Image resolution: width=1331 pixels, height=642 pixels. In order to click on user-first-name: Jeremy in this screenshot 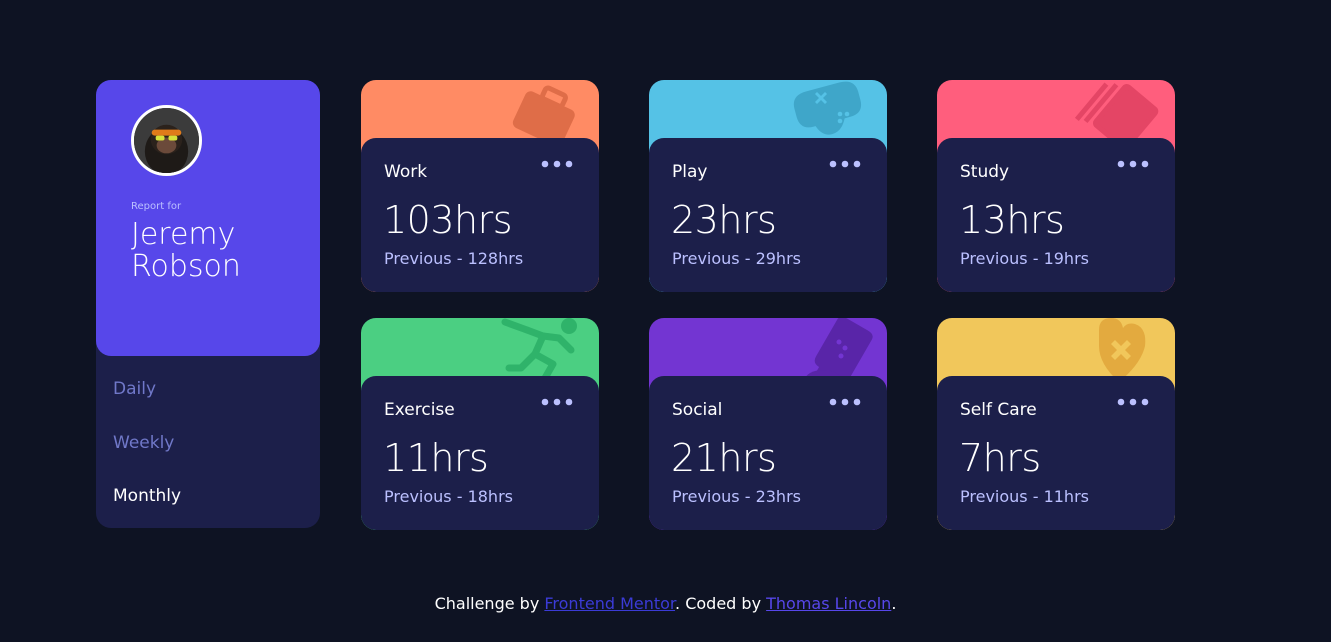, I will do `click(183, 234)`.